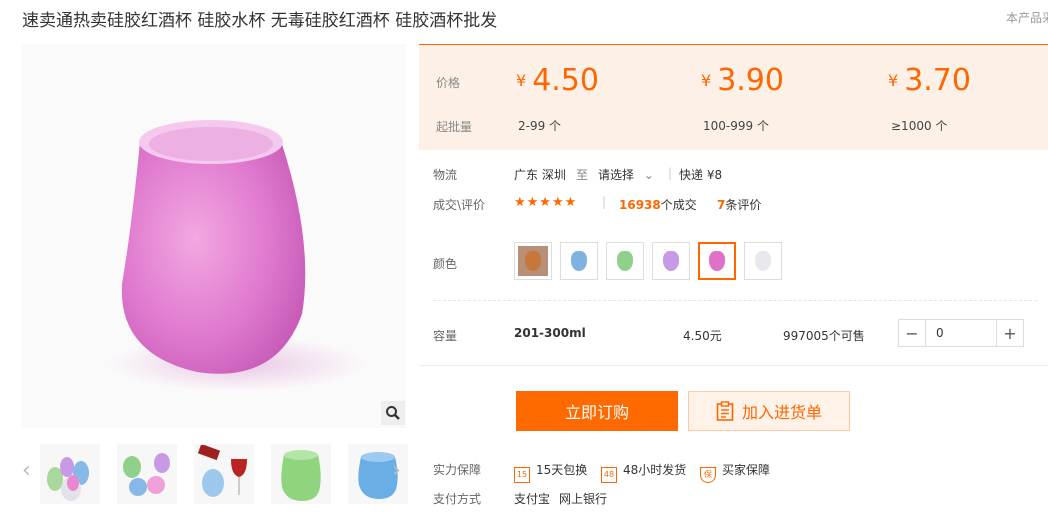  Describe the element at coordinates (26, 470) in the screenshot. I see `thumb-prev-arrow: ‹` at that location.